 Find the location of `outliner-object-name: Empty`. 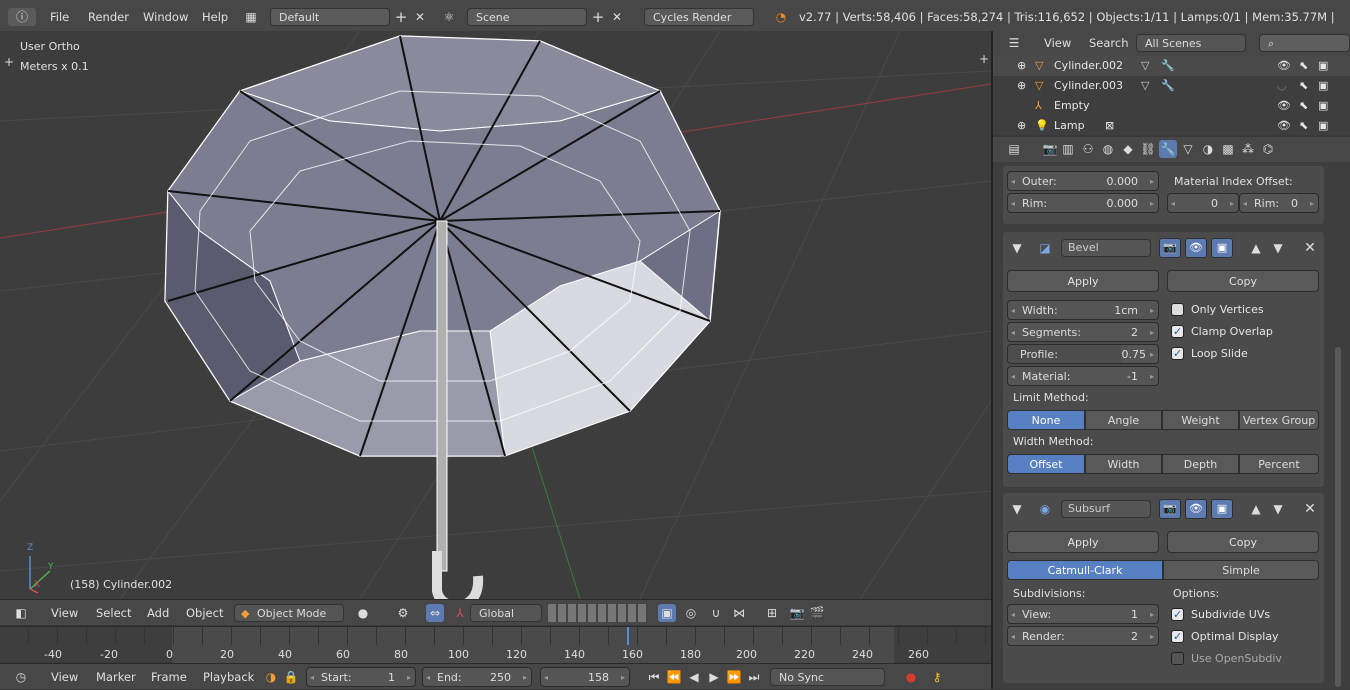

outliner-object-name: Empty is located at coordinates (1071, 106).